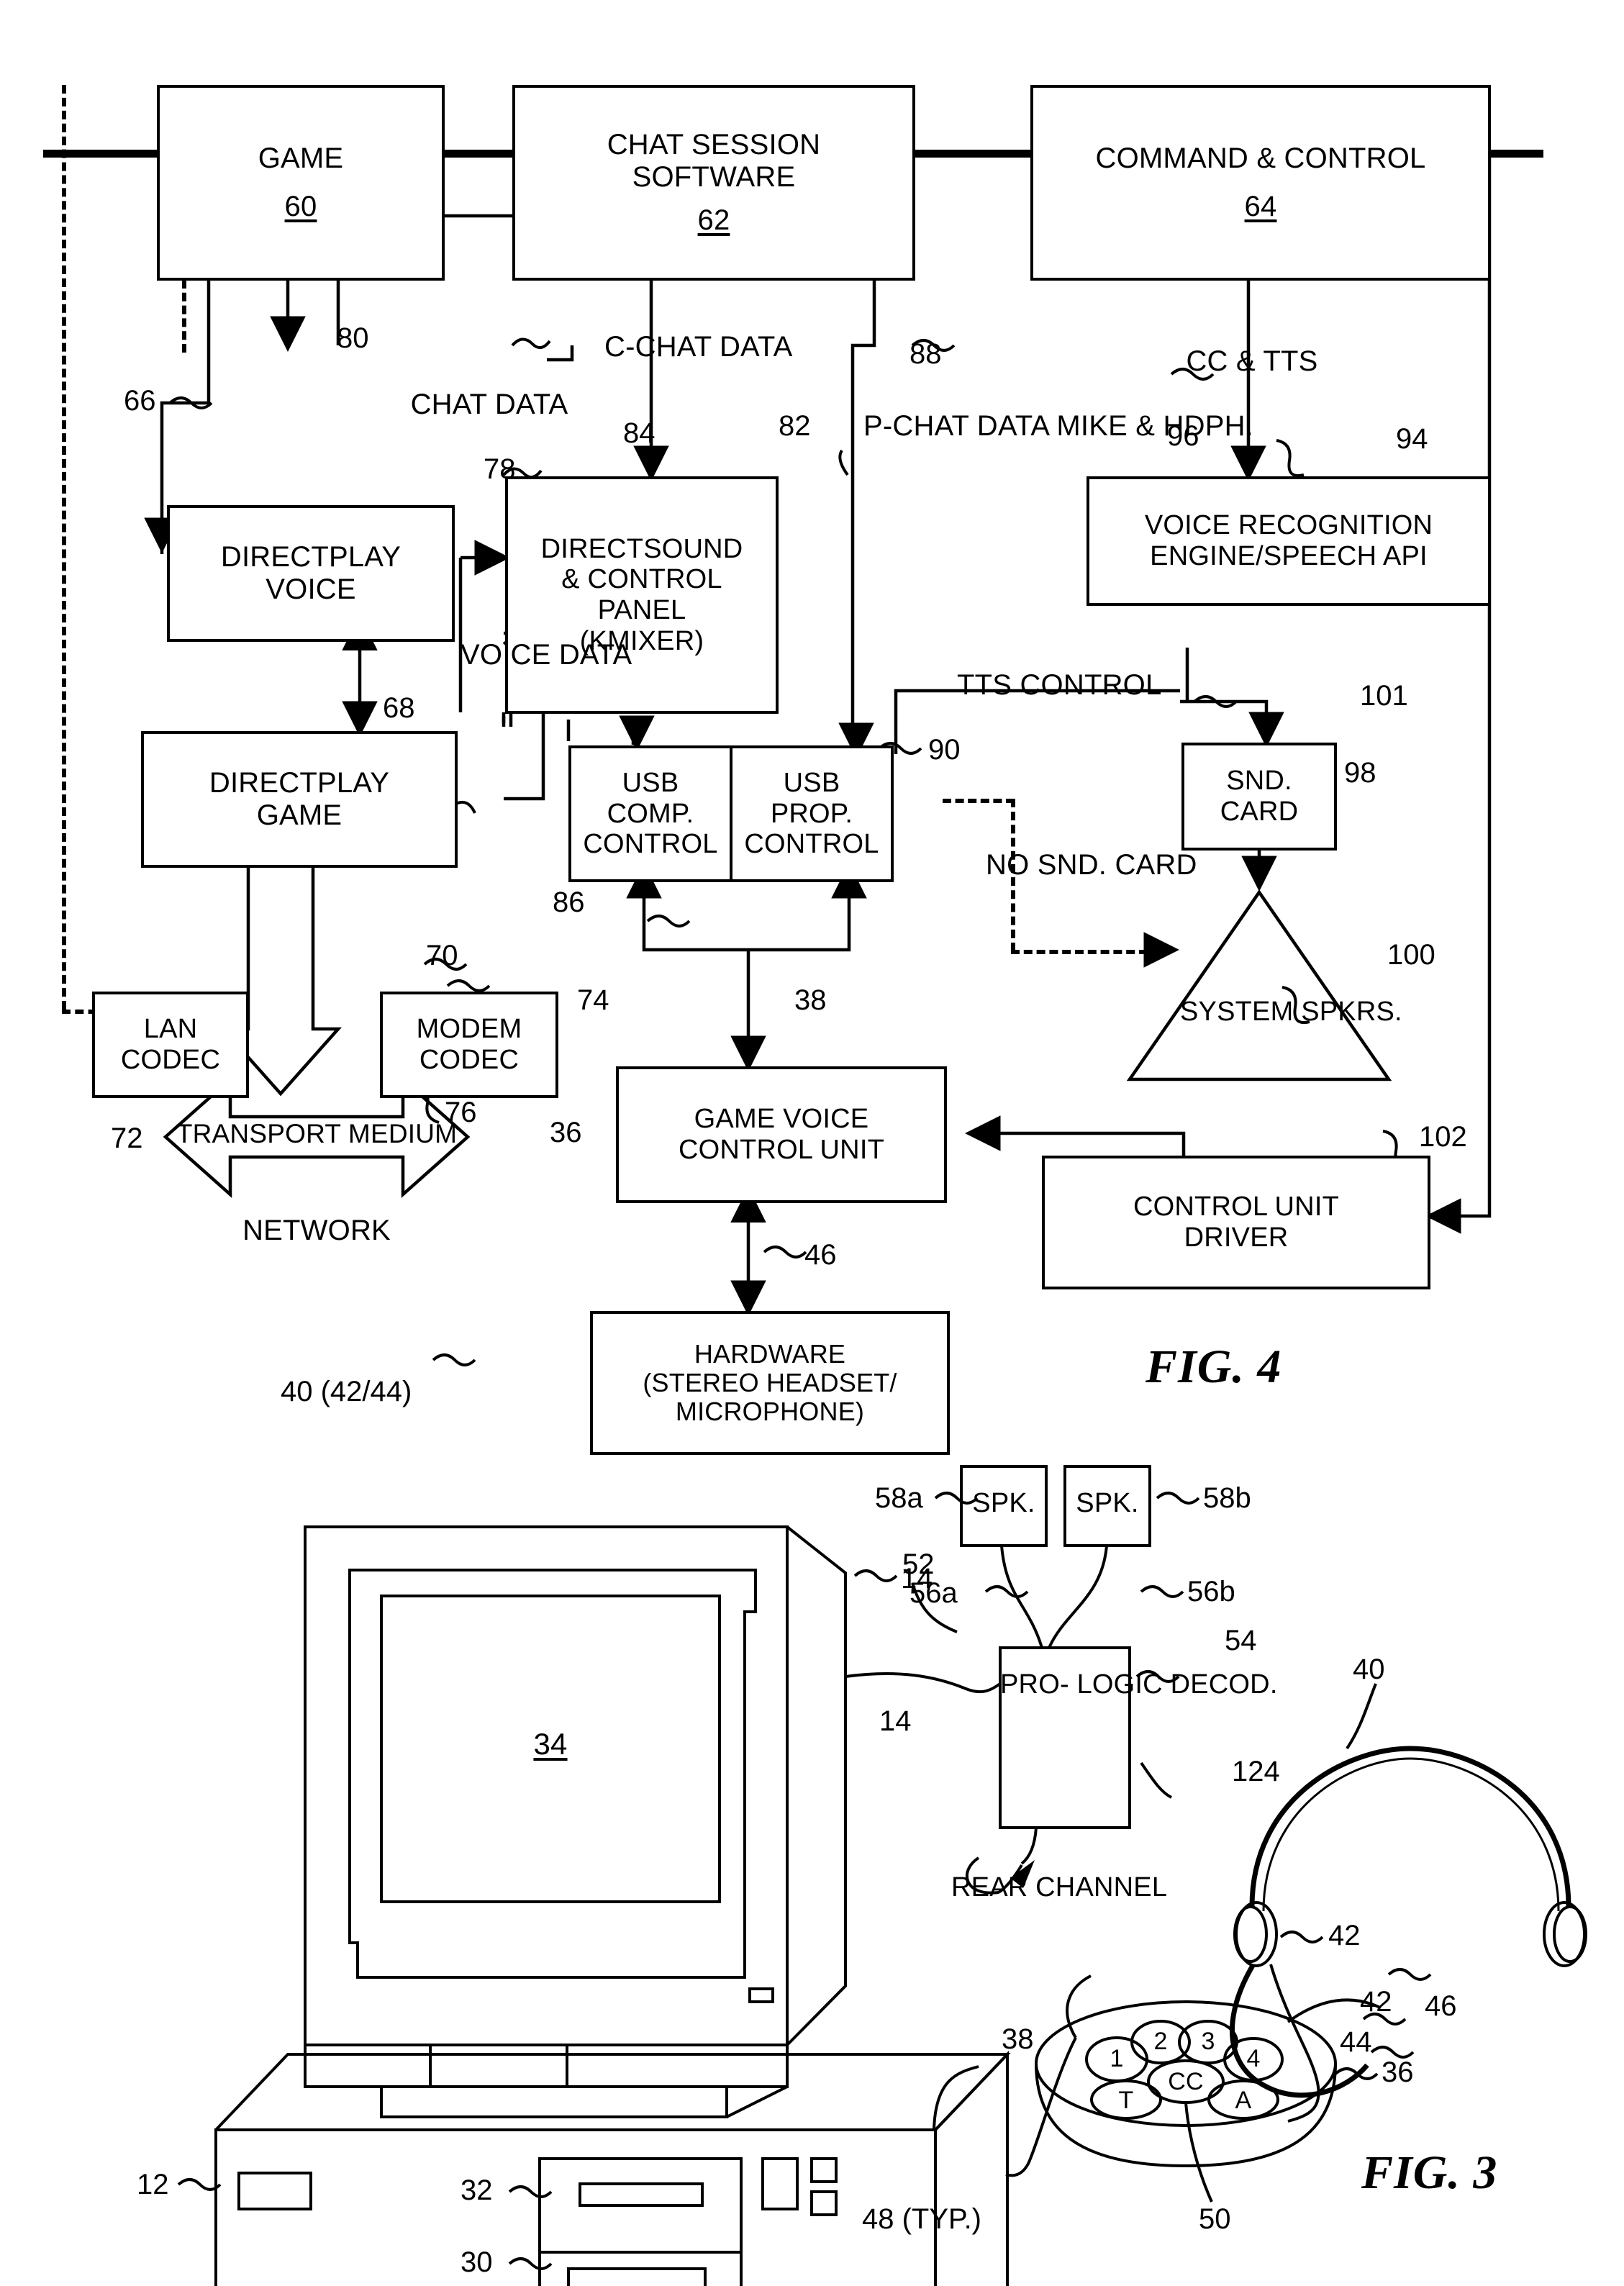  I want to click on block-directplay-game: DIRECTPLAY GAME, so click(299, 800).